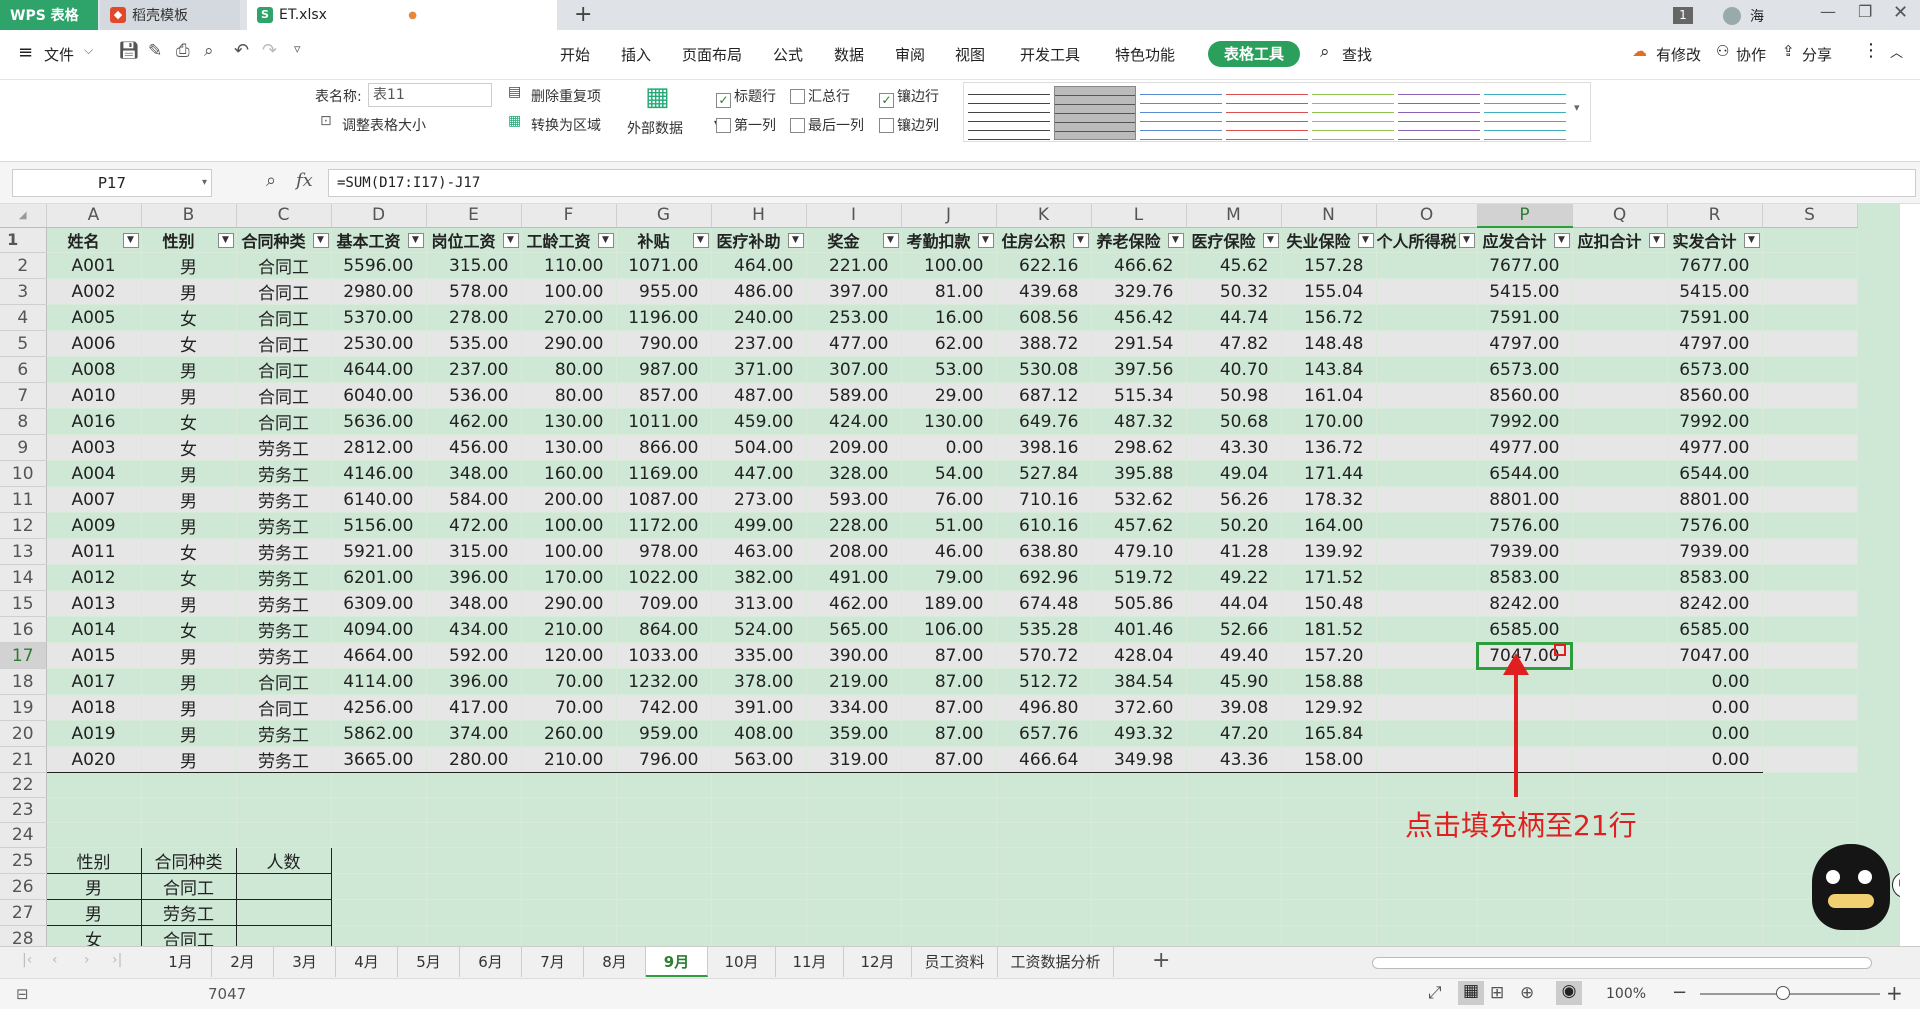 This screenshot has height=1009, width=1920. I want to click on data-cell: 273.00, so click(759, 499).